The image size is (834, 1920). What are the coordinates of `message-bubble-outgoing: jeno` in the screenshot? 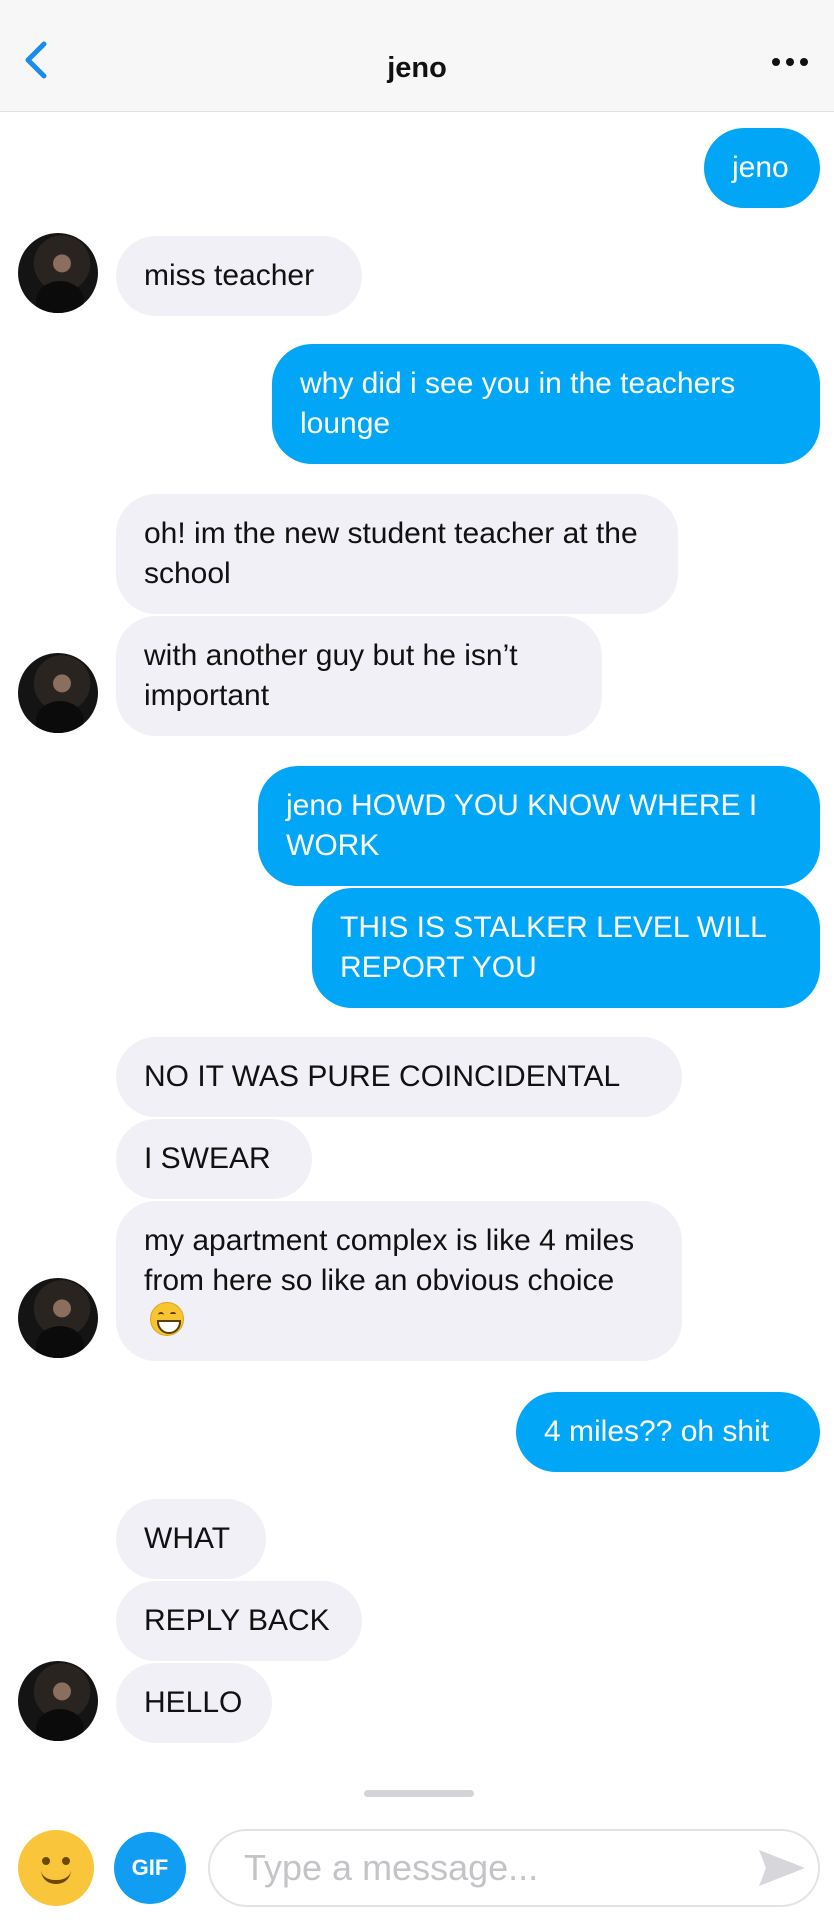 It's located at (762, 168).